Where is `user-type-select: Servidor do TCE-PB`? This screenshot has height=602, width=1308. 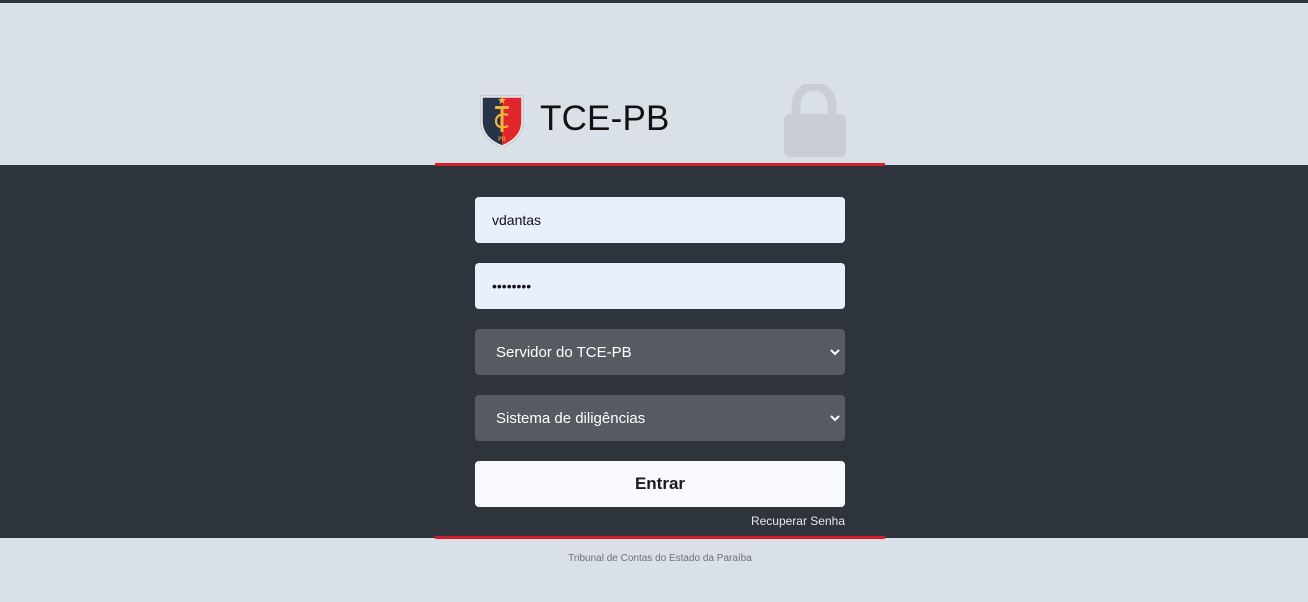 user-type-select: Servidor do TCE-PB is located at coordinates (660, 352).